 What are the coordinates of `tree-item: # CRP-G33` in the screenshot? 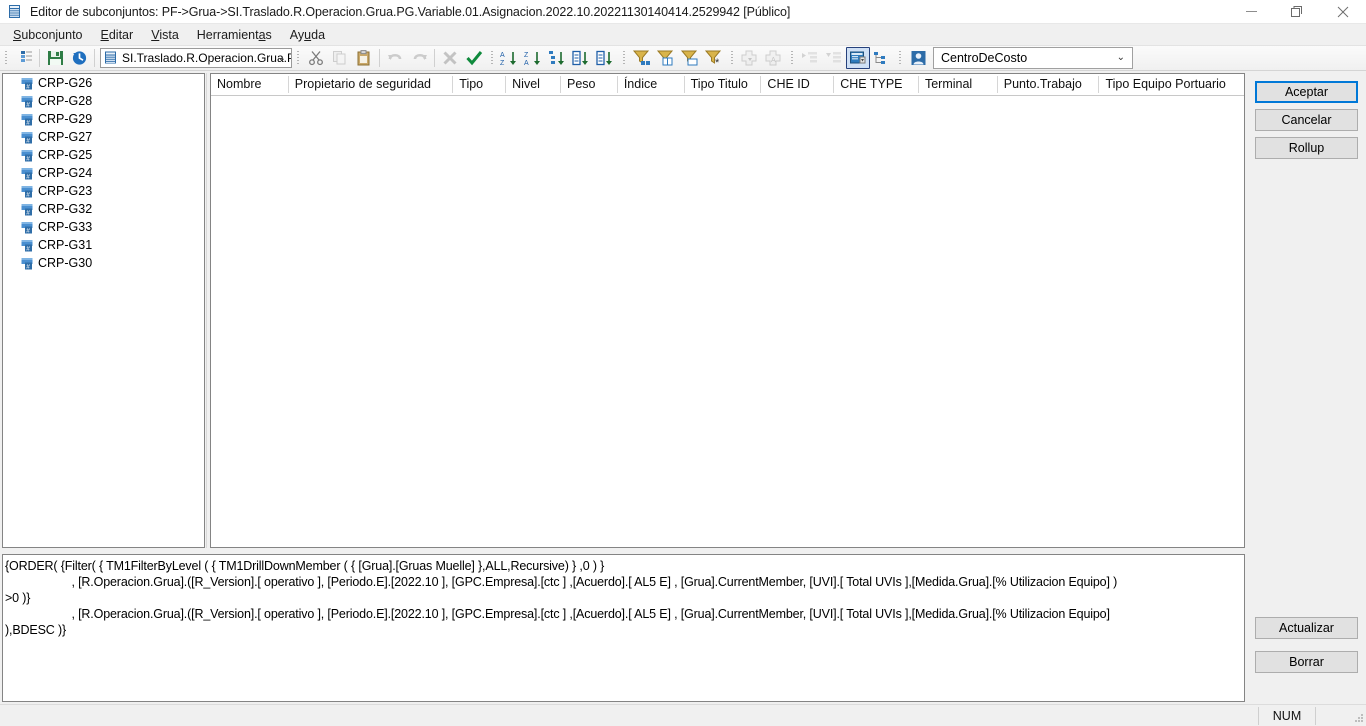 It's located at (103, 227).